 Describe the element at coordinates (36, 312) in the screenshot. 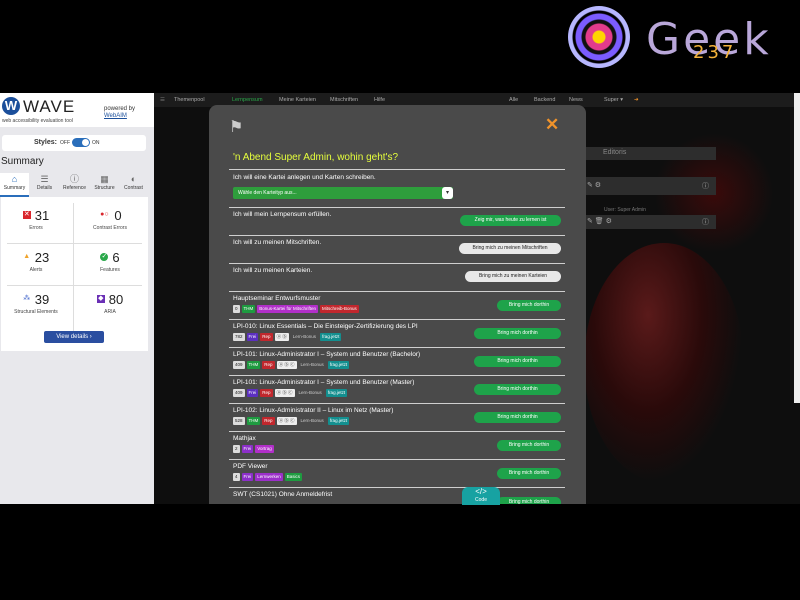

I see `stat-label: Structural Elements` at that location.